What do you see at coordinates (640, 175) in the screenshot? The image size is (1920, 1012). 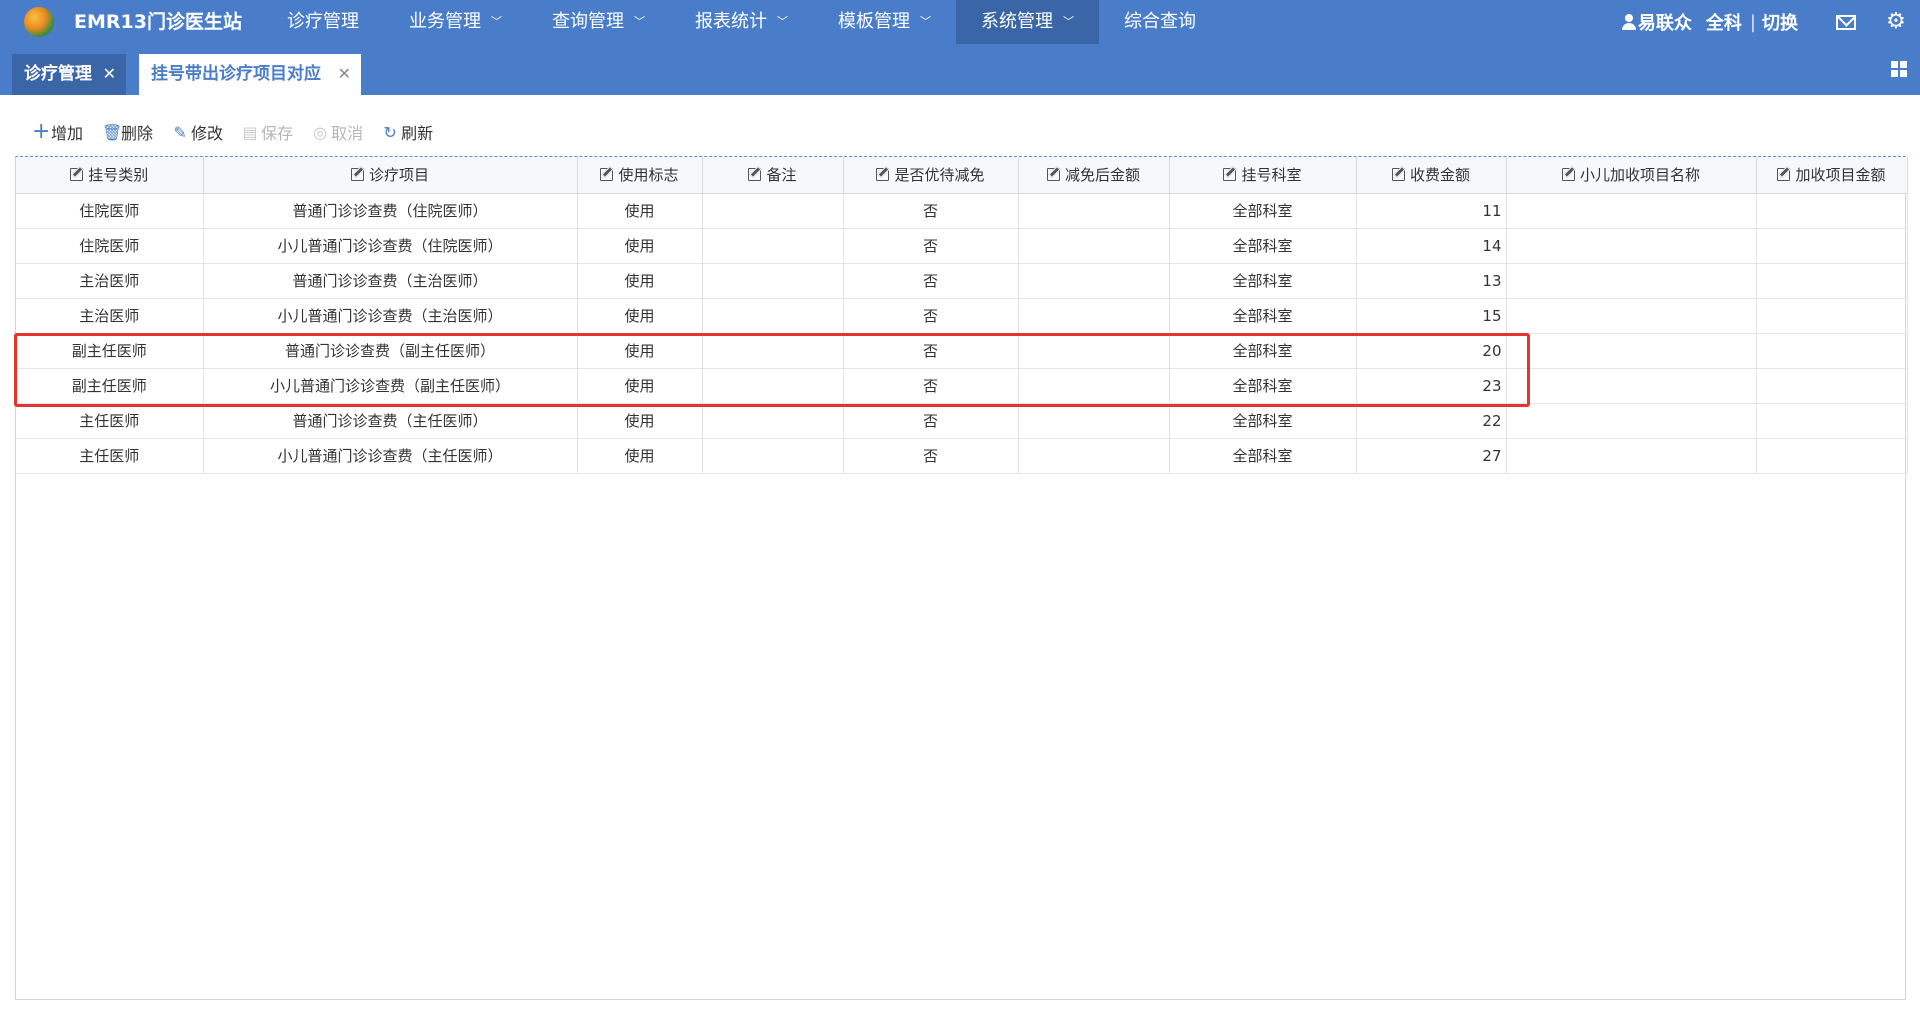 I see `column-header: 使用标志` at bounding box center [640, 175].